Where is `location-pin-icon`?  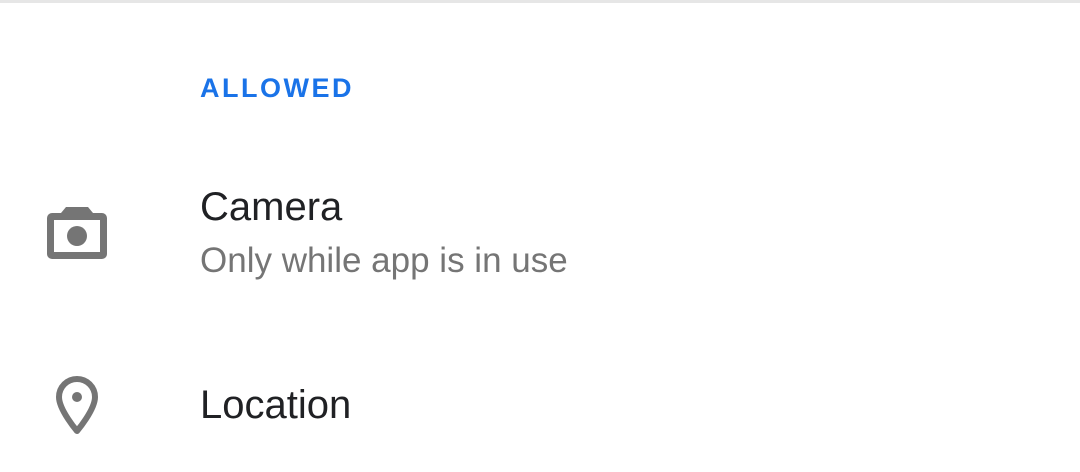 location-pin-icon is located at coordinates (77, 405).